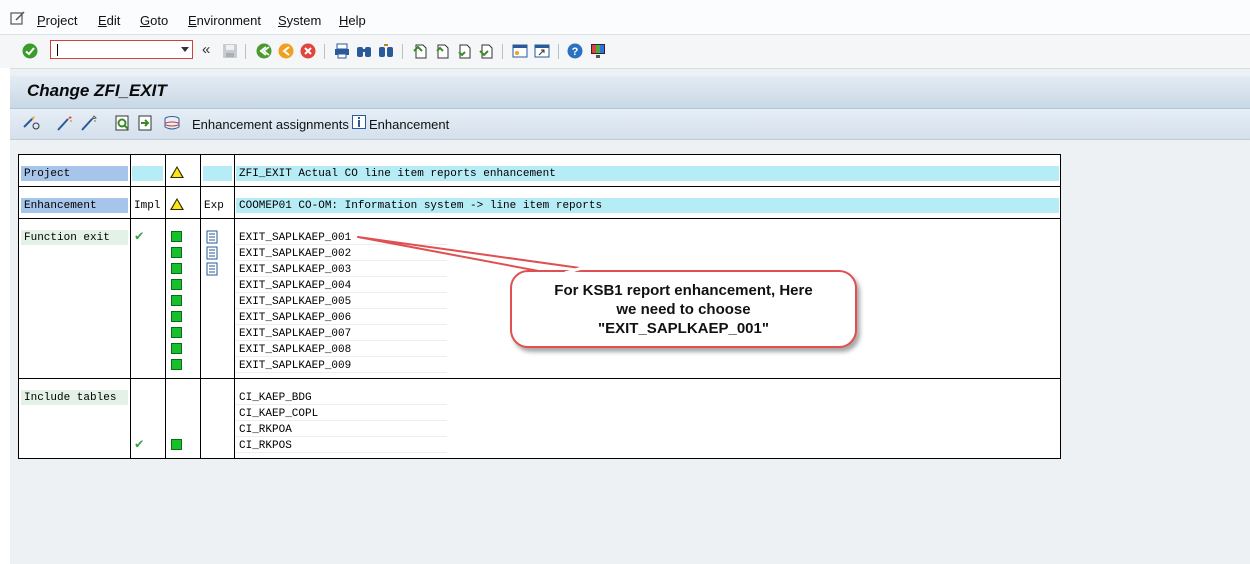 This screenshot has height=564, width=1250. Describe the element at coordinates (147, 206) in the screenshot. I see `impl-header: Impl` at that location.